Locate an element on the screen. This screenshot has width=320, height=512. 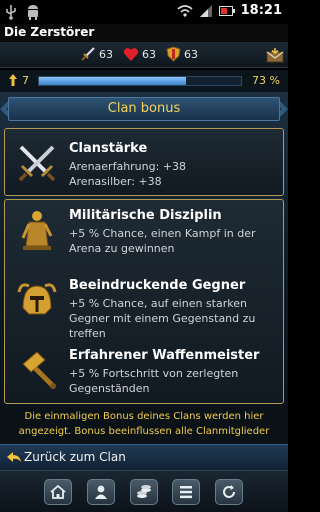
golden-helmet-icon is located at coordinates (37, 299).